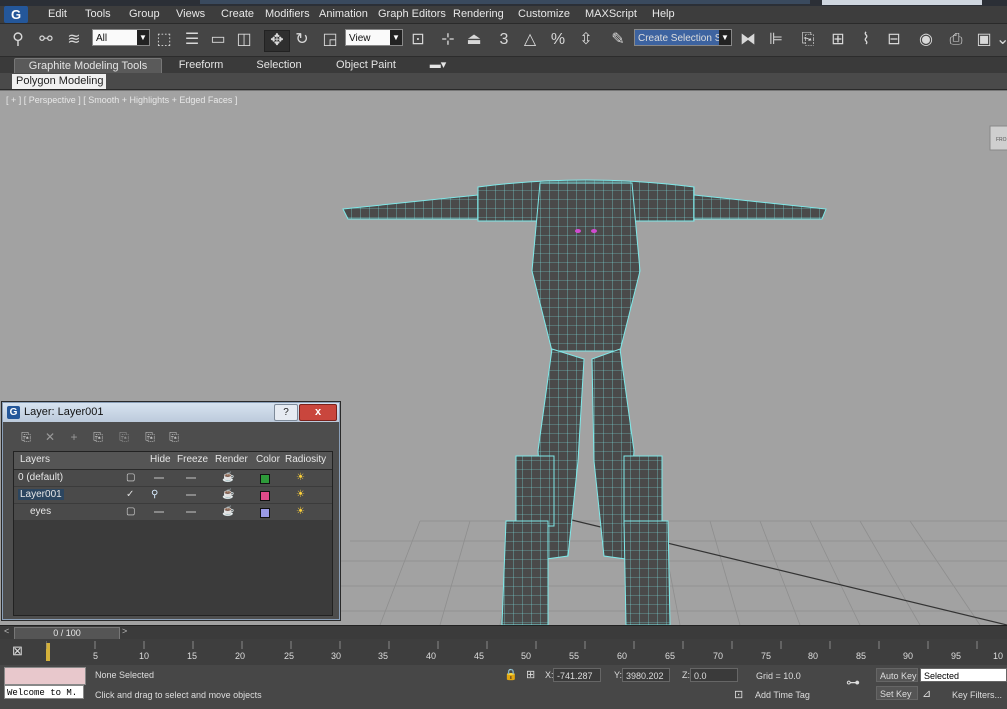 This screenshot has height=709, width=1007. Describe the element at coordinates (50, 437) in the screenshot. I see `delete-layer-icon: ✕` at that location.